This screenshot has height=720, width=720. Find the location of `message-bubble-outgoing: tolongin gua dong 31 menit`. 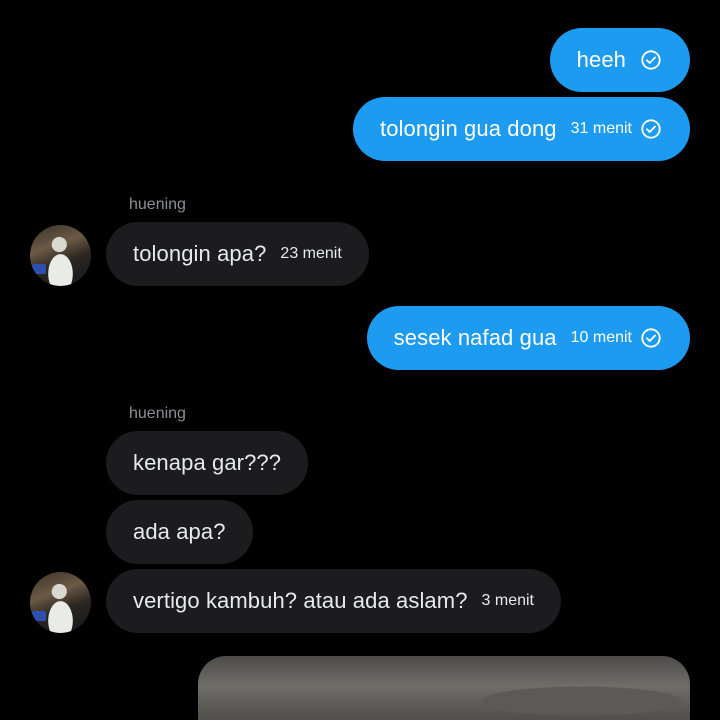

message-bubble-outgoing: tolongin gua dong 31 menit is located at coordinates (521, 129).